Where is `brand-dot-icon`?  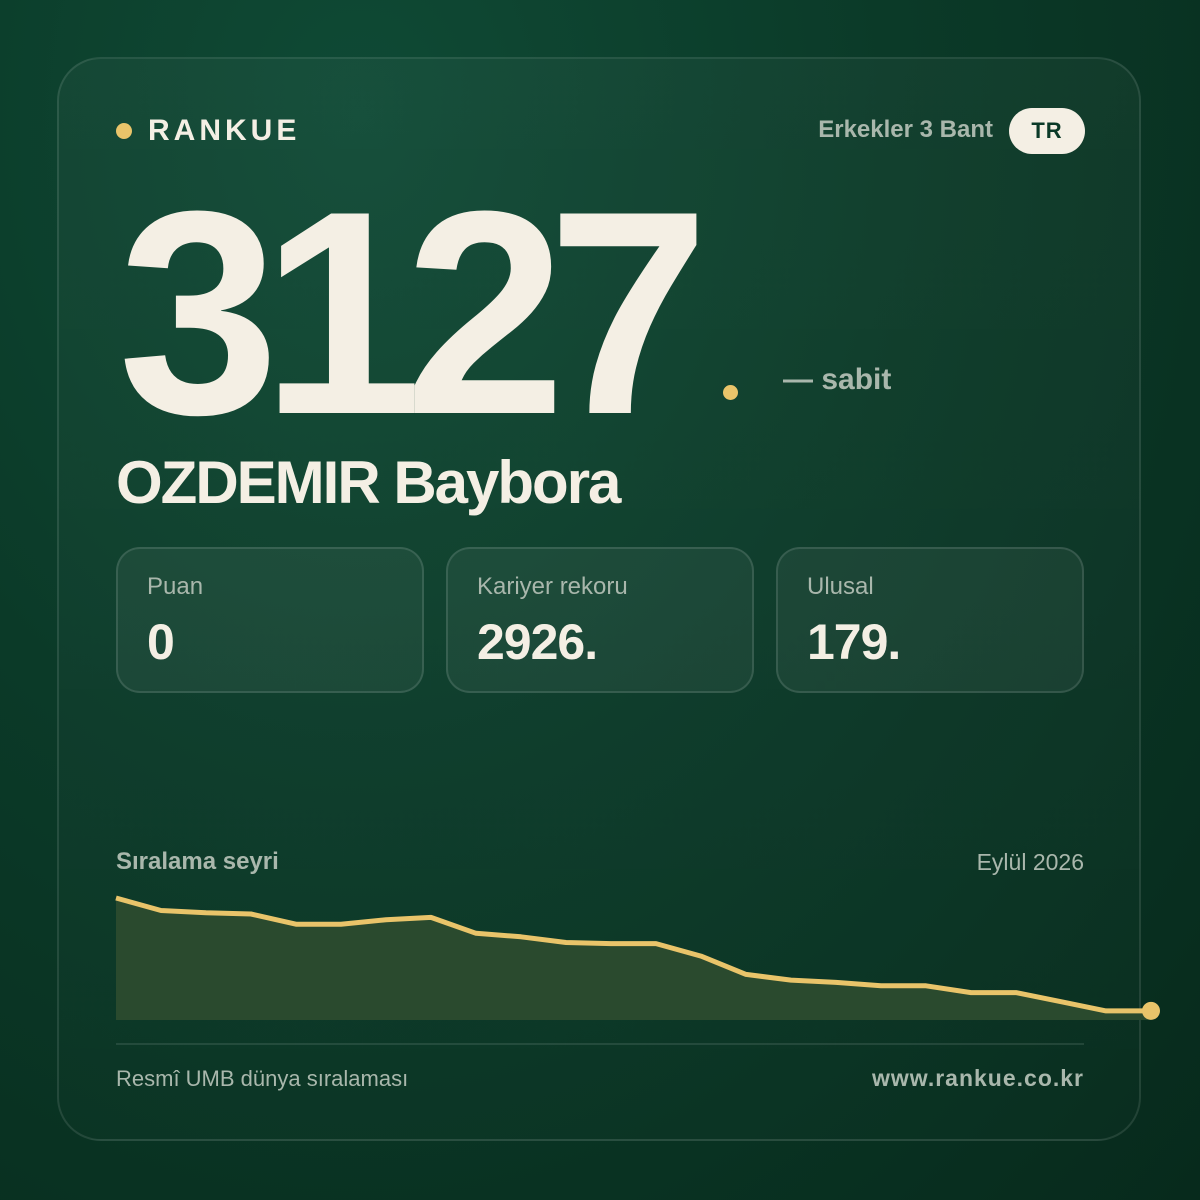 brand-dot-icon is located at coordinates (124, 131).